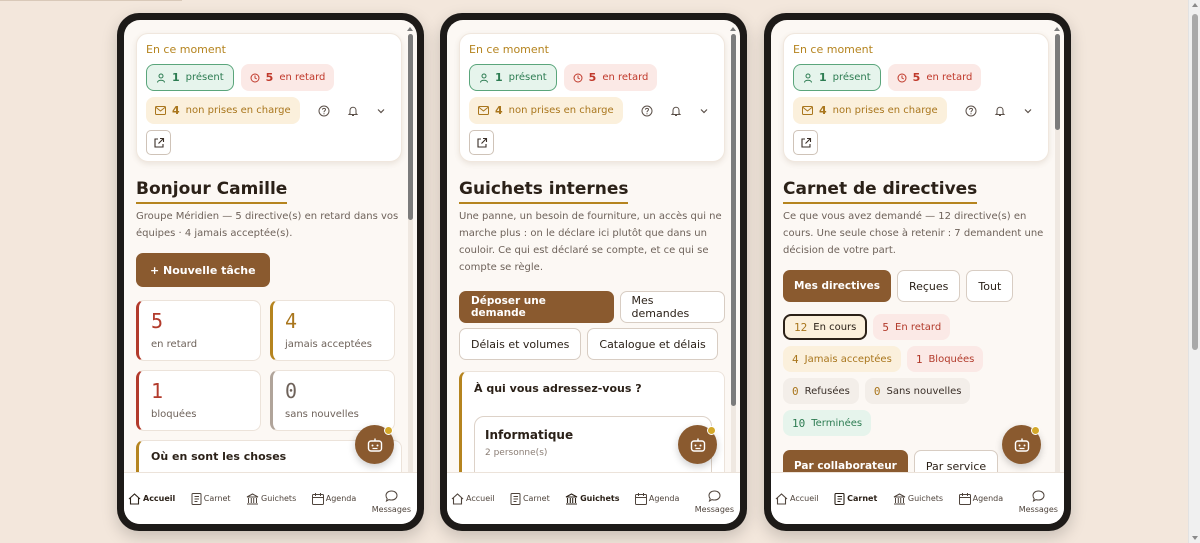  What do you see at coordinates (332, 400) in the screenshot?
I see `stat-card-no-news: 0 sans nouvelles` at bounding box center [332, 400].